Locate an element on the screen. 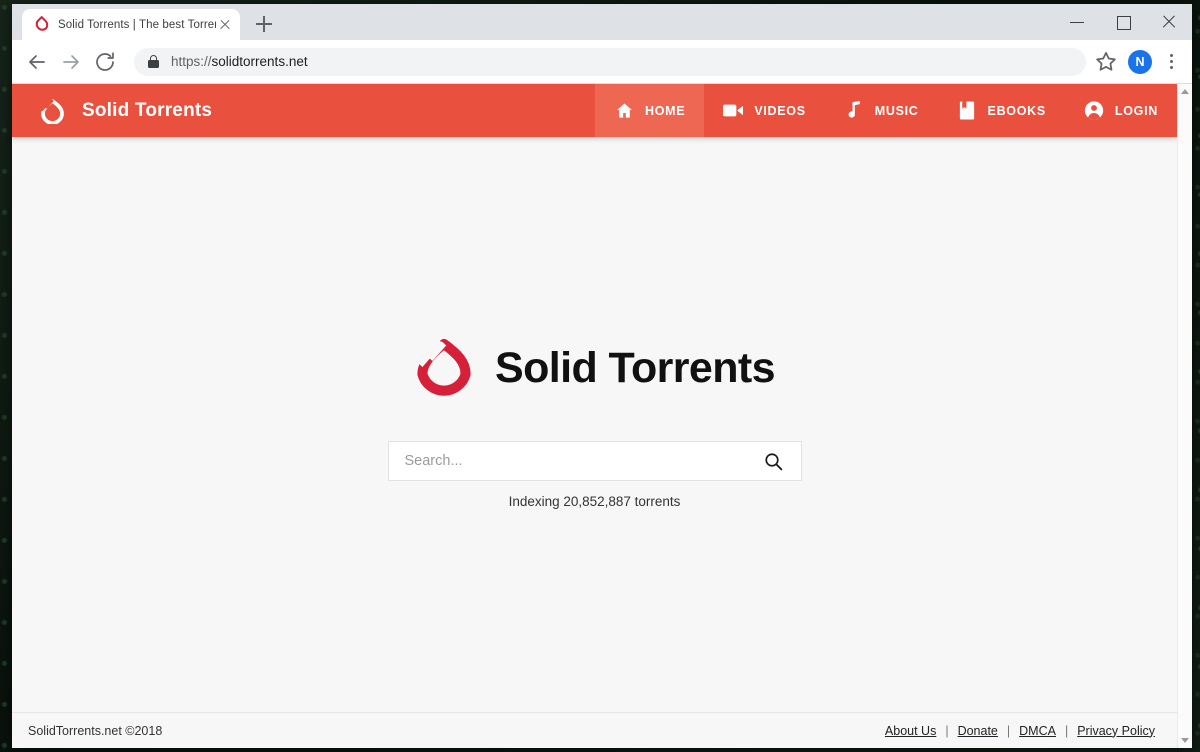  address-bar: https://solidtorrents.net is located at coordinates (610, 61).